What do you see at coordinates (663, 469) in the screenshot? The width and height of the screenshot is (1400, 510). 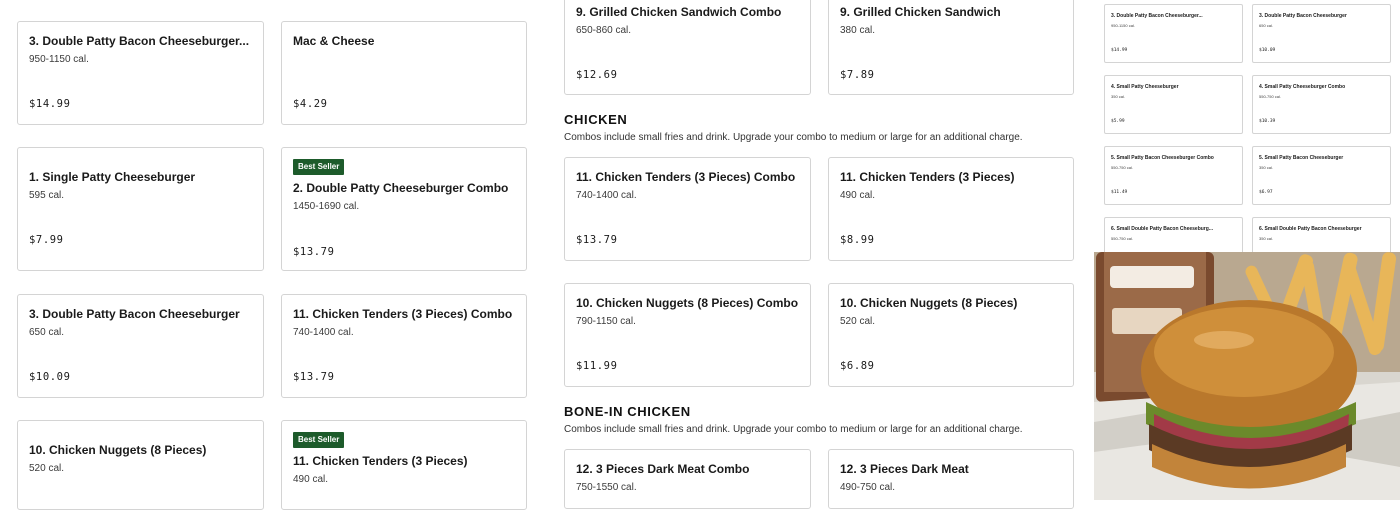 I see `item-name: 12. 3 Pieces Dark Meat Combo` at bounding box center [663, 469].